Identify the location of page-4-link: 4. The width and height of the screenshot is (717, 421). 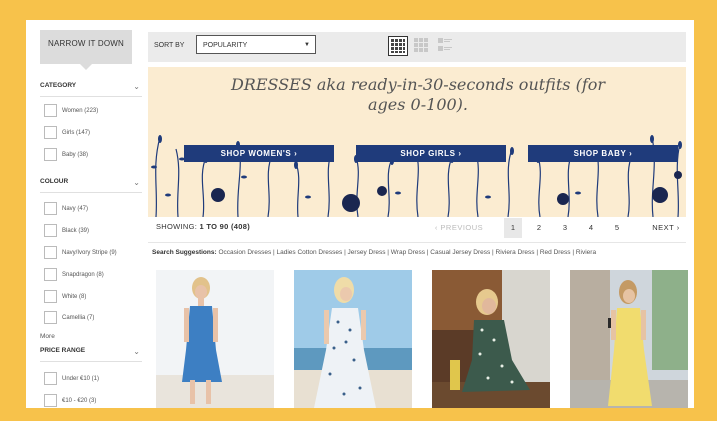
(591, 228).